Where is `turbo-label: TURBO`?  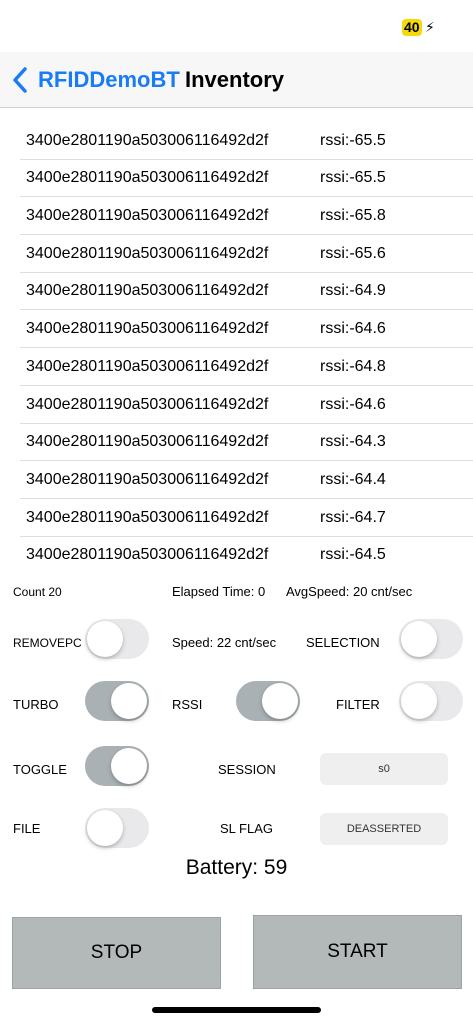 turbo-label: TURBO is located at coordinates (36, 704).